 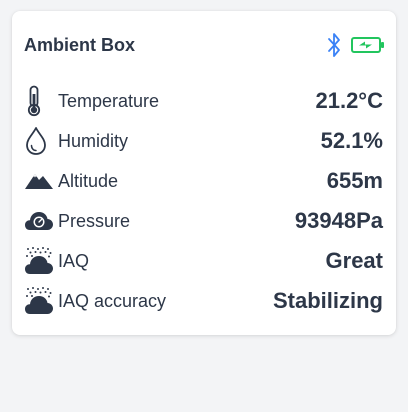 What do you see at coordinates (80, 44) in the screenshot?
I see `card-title: Ambient Box` at bounding box center [80, 44].